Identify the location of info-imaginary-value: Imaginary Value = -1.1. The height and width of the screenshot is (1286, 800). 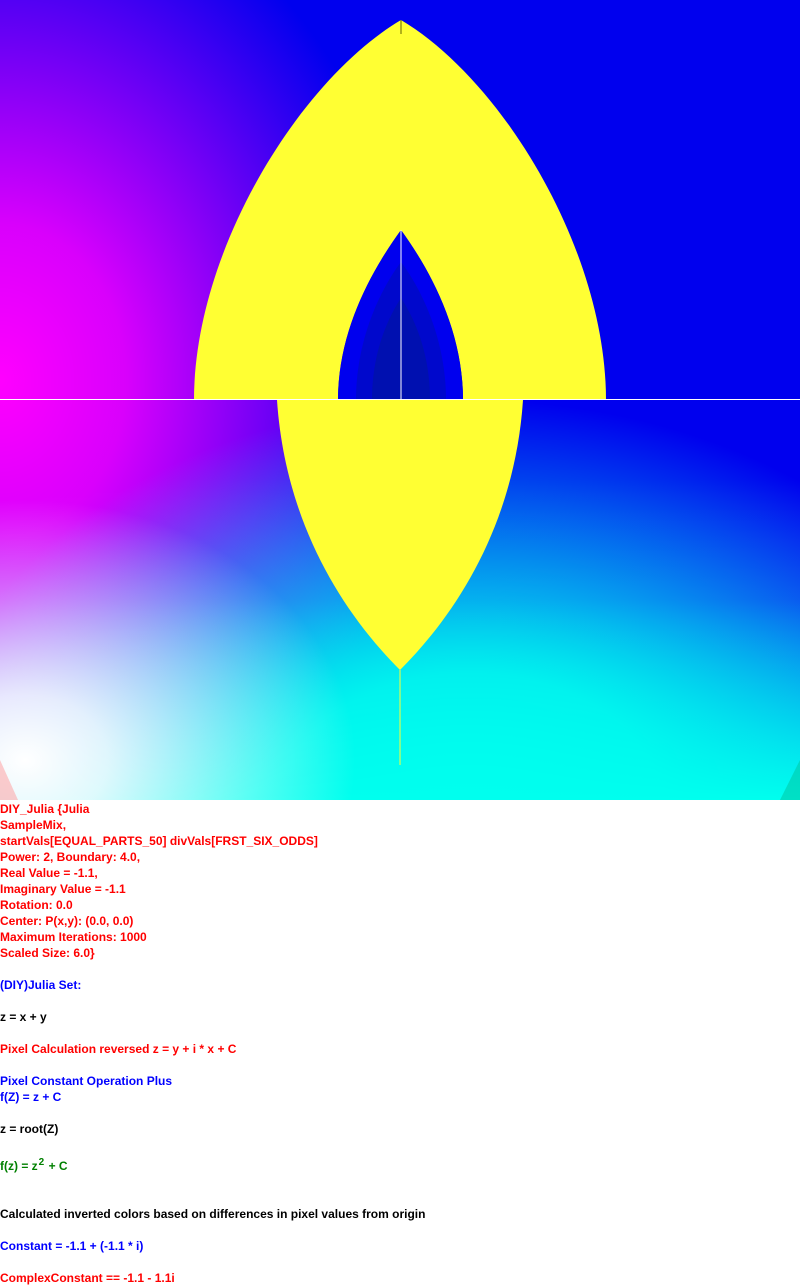
(63, 889).